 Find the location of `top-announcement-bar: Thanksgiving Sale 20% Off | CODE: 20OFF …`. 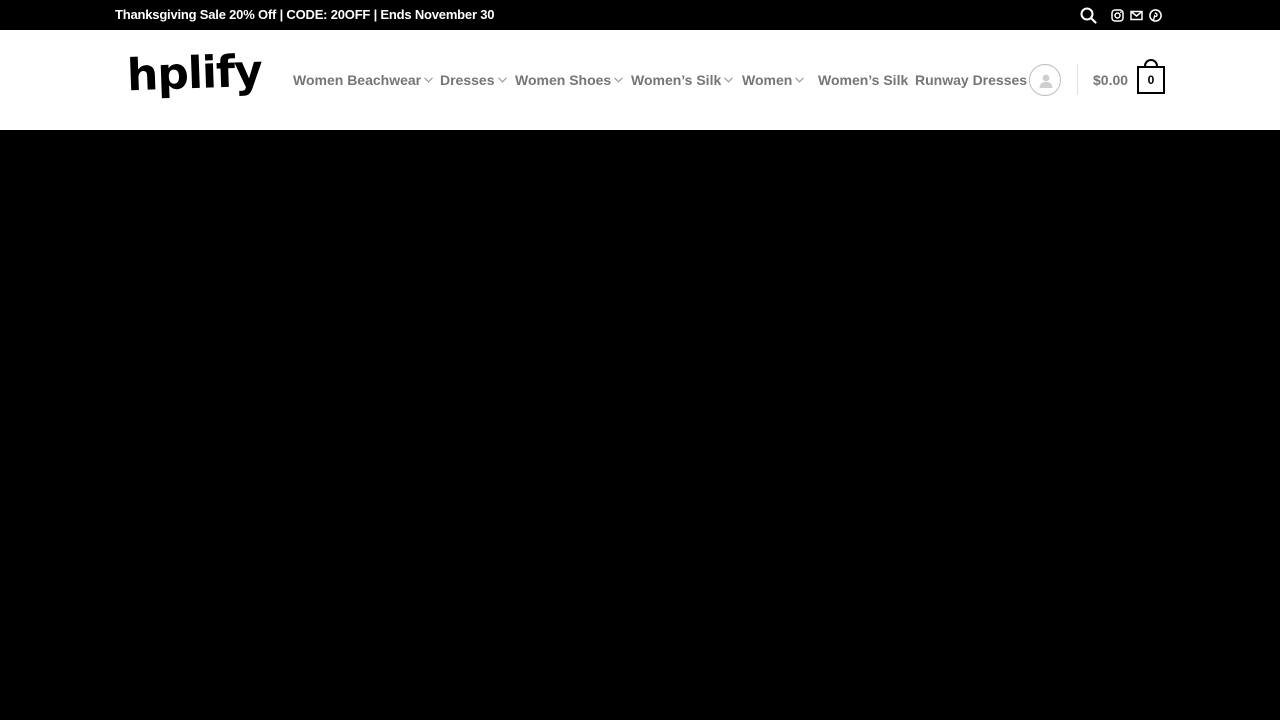

top-announcement-bar: Thanksgiving Sale 20% Off | CODE: 20OFF … is located at coordinates (640, 15).